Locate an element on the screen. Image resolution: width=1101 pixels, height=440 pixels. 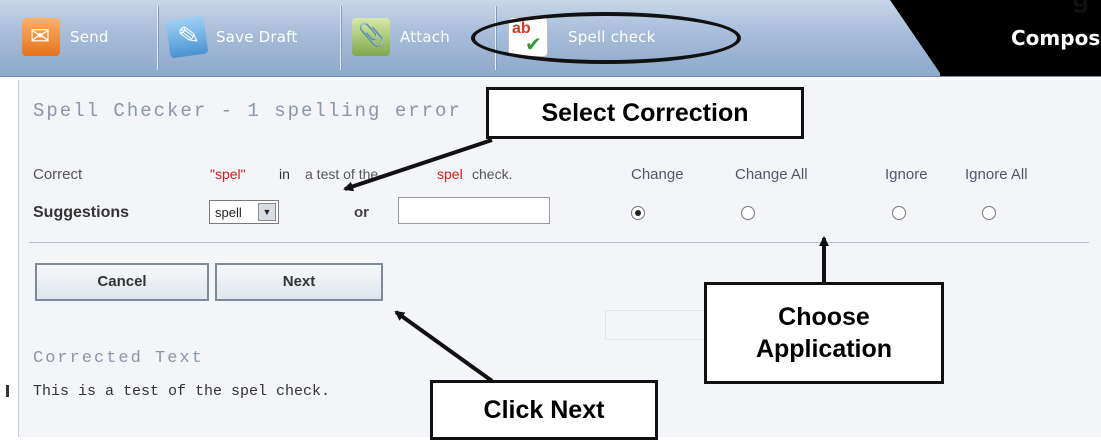
arrow-to-next-button is located at coordinates (444, 346).